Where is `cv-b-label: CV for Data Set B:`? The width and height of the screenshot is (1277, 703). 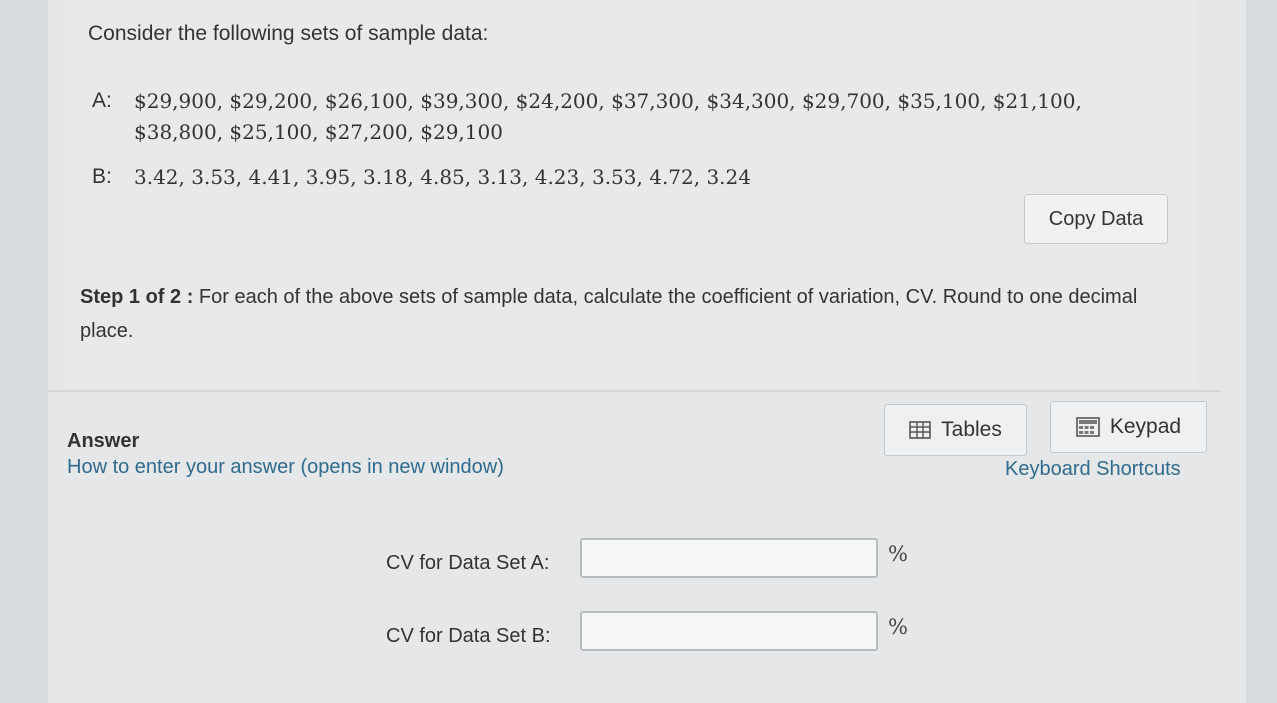 cv-b-label: CV for Data Set B: is located at coordinates (468, 636).